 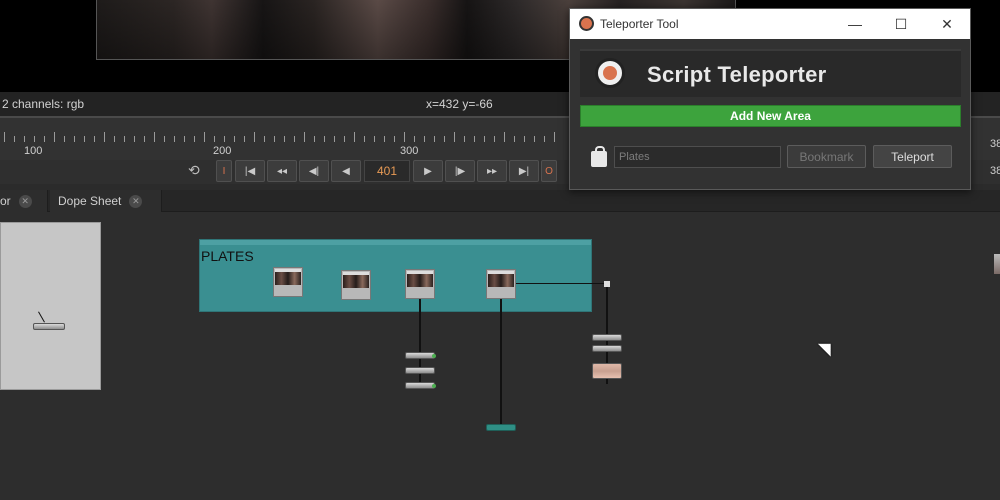 I want to click on play-backward-button: ◀, so click(x=346, y=171).